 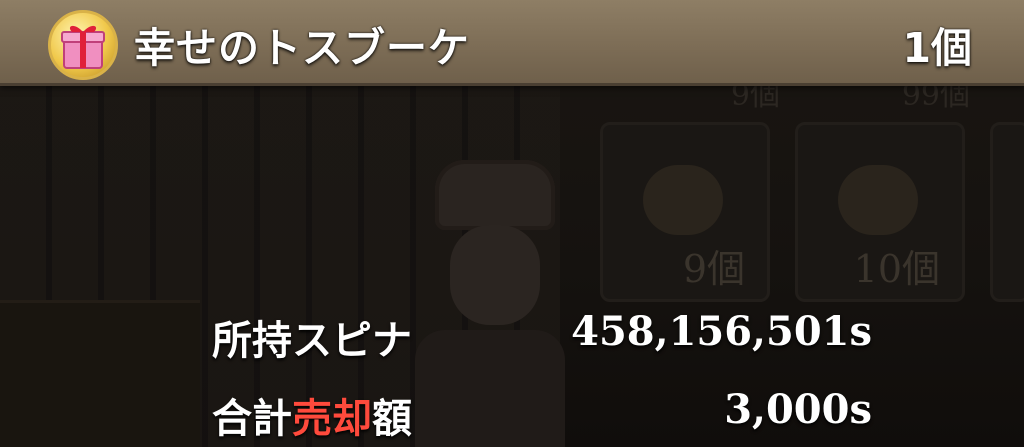 What do you see at coordinates (713, 269) in the screenshot?
I see `item-tile-count: 9個` at bounding box center [713, 269].